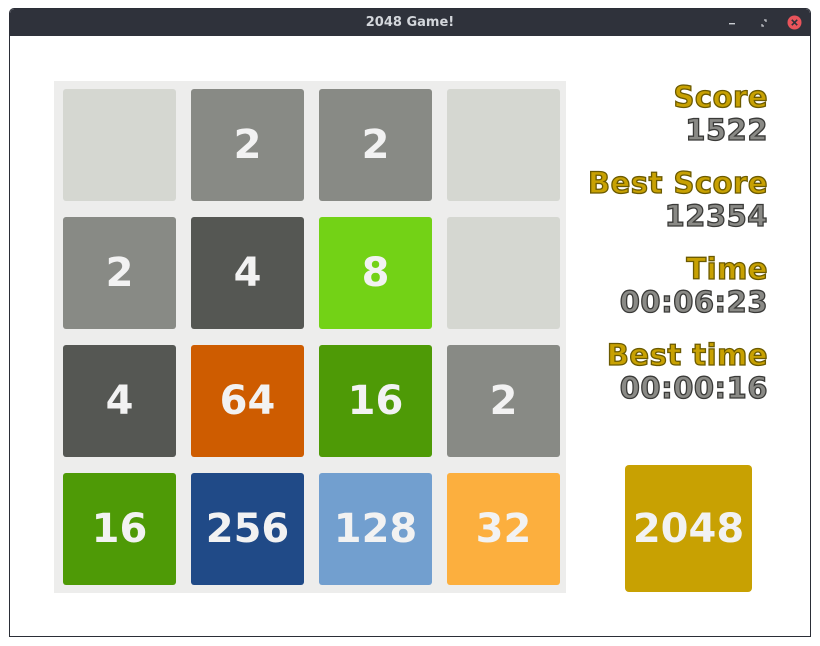 The height and width of the screenshot is (646, 820). I want to click on window-title: 2048 Game!, so click(410, 22).